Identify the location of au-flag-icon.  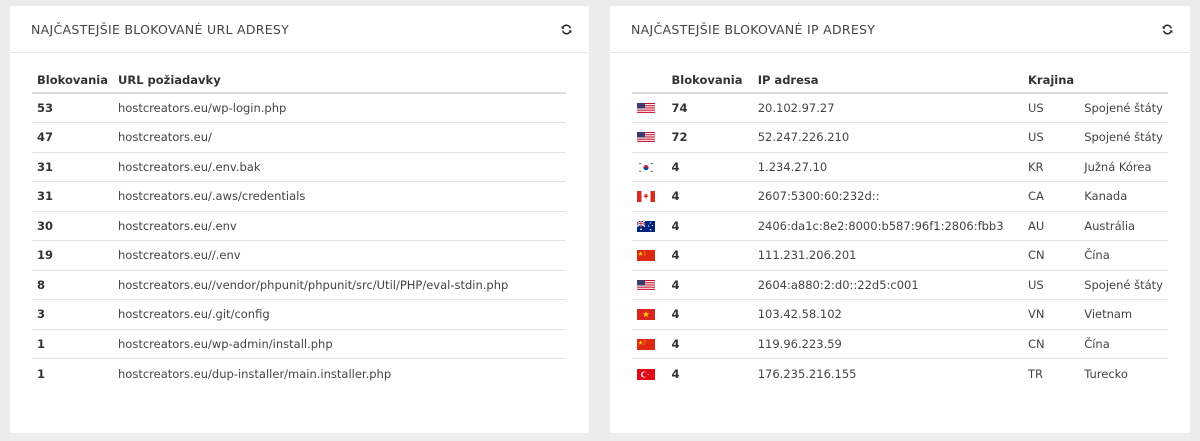
(646, 226).